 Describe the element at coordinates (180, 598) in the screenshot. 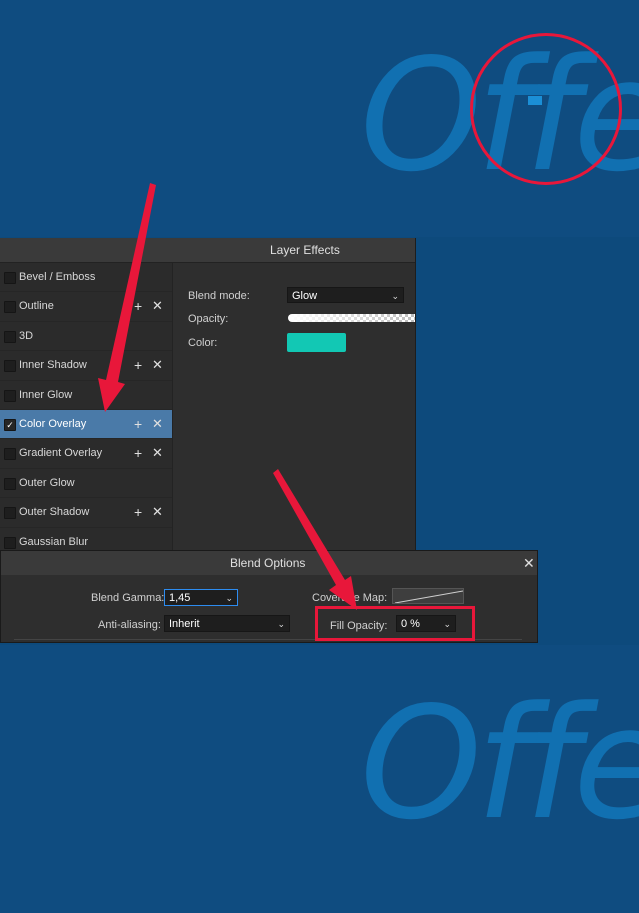

I see `blend-gamma-value: 1,45` at that location.